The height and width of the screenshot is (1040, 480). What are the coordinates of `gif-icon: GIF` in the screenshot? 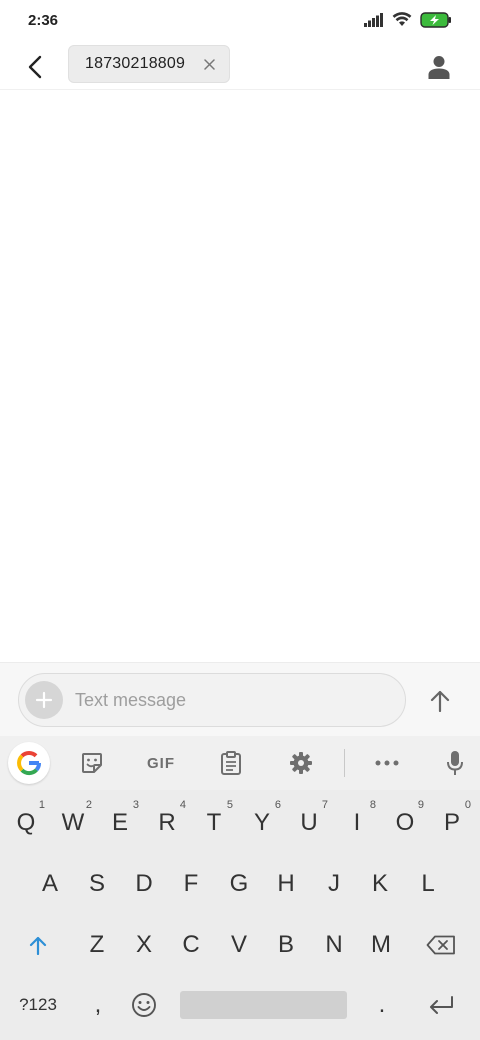 It's located at (161, 763).